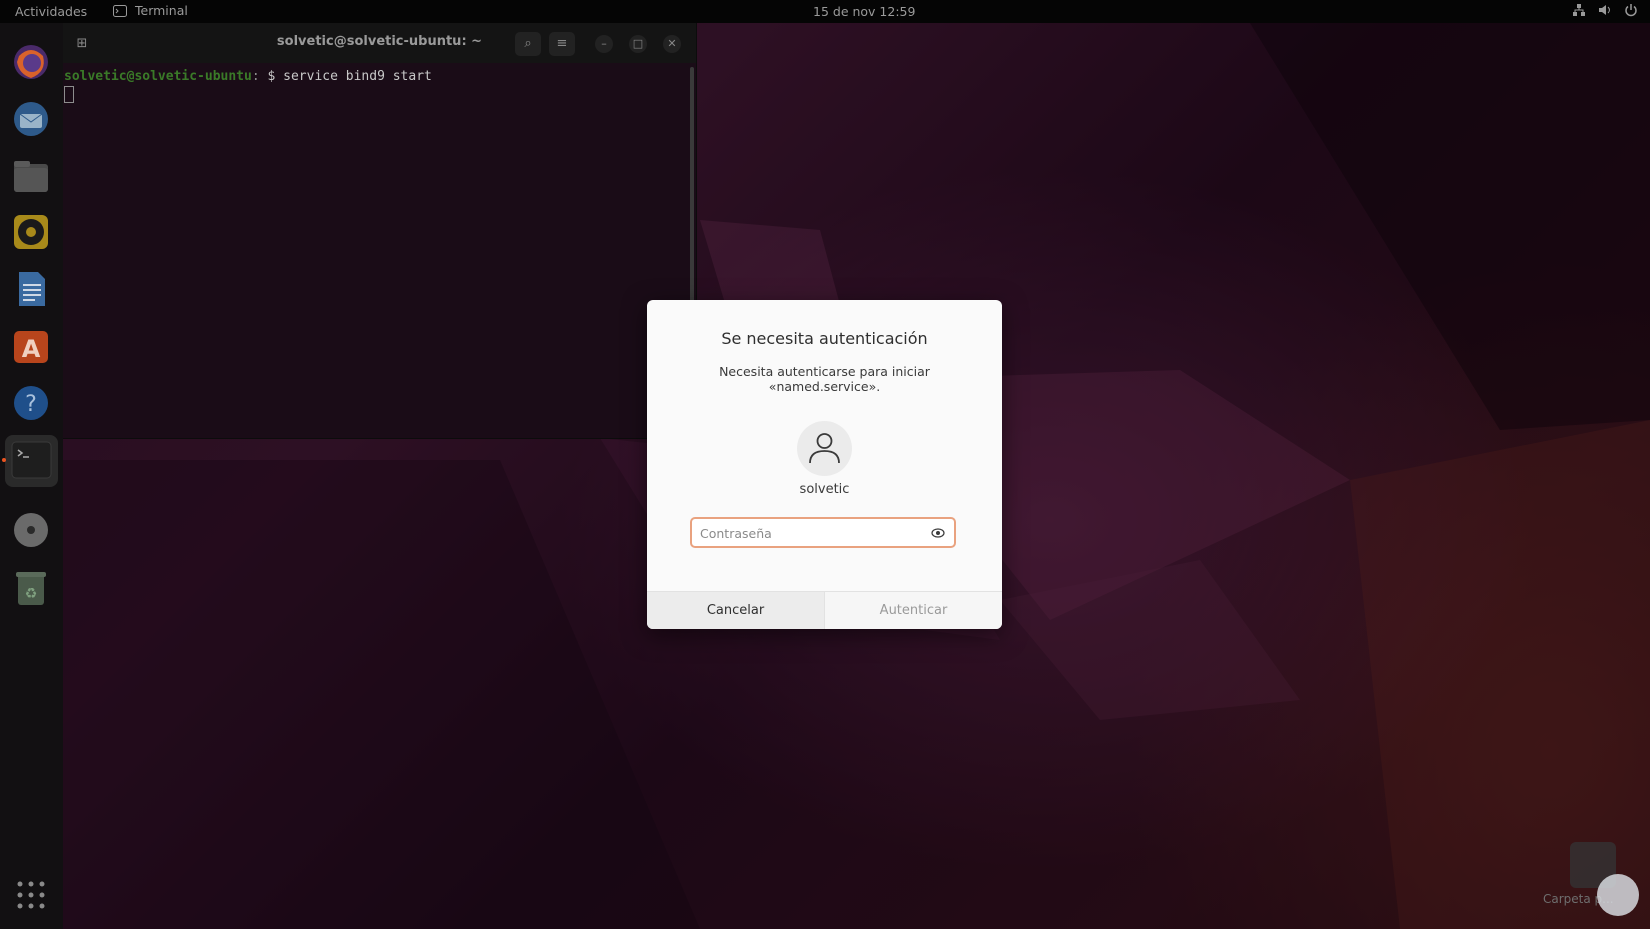 The width and height of the screenshot is (1650, 929). I want to click on show-apps-icon, so click(31, 895).